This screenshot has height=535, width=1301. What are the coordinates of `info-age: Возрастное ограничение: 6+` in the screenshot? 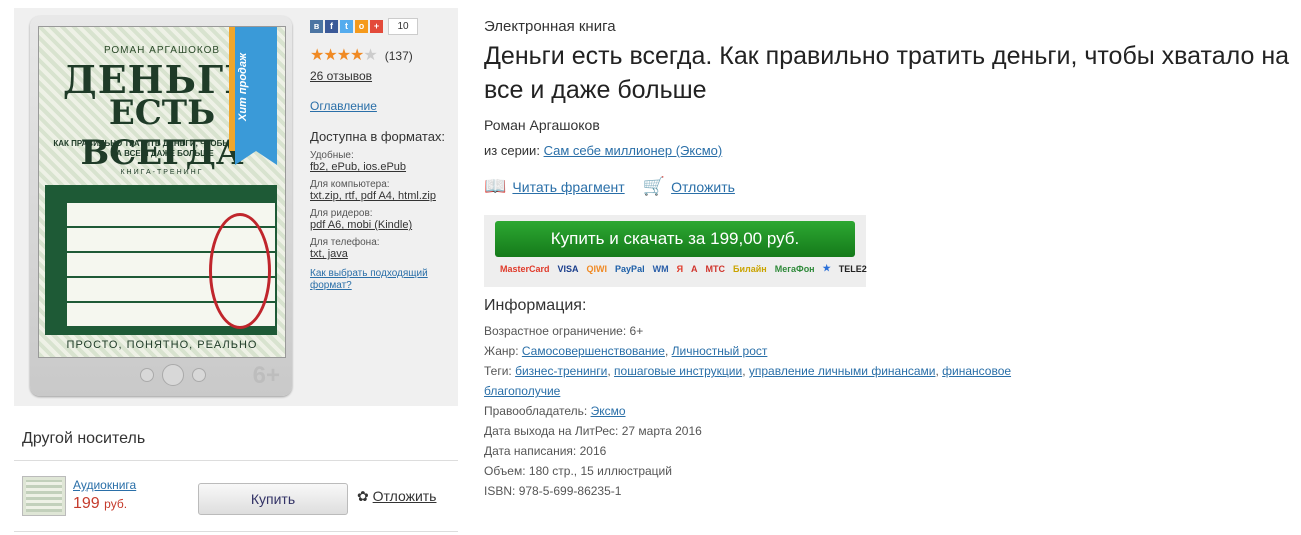 It's located at (564, 331).